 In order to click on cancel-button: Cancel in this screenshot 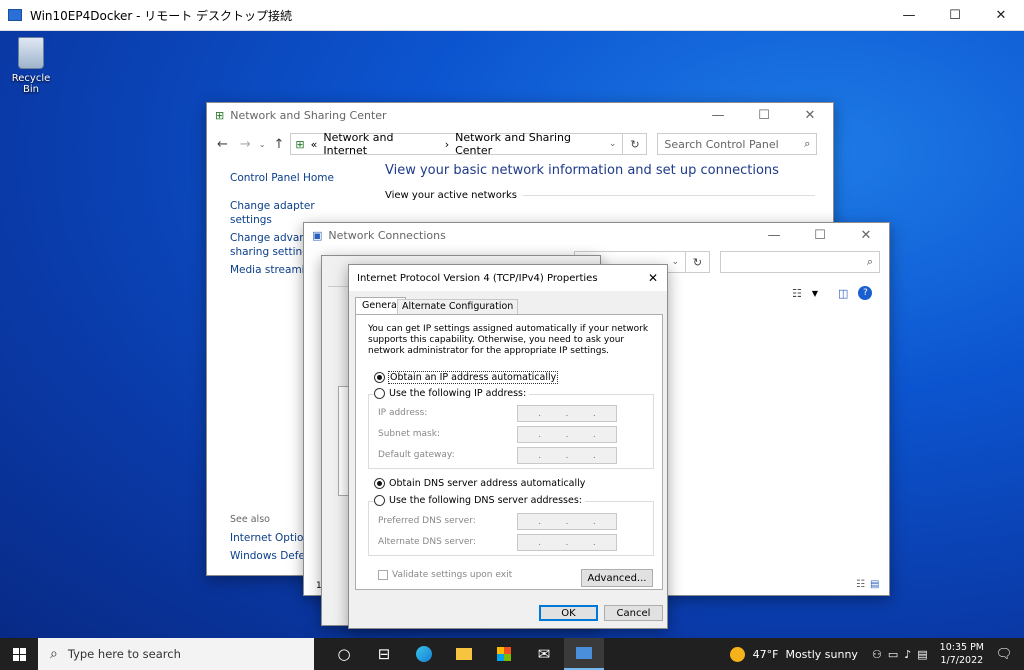, I will do `click(633, 613)`.